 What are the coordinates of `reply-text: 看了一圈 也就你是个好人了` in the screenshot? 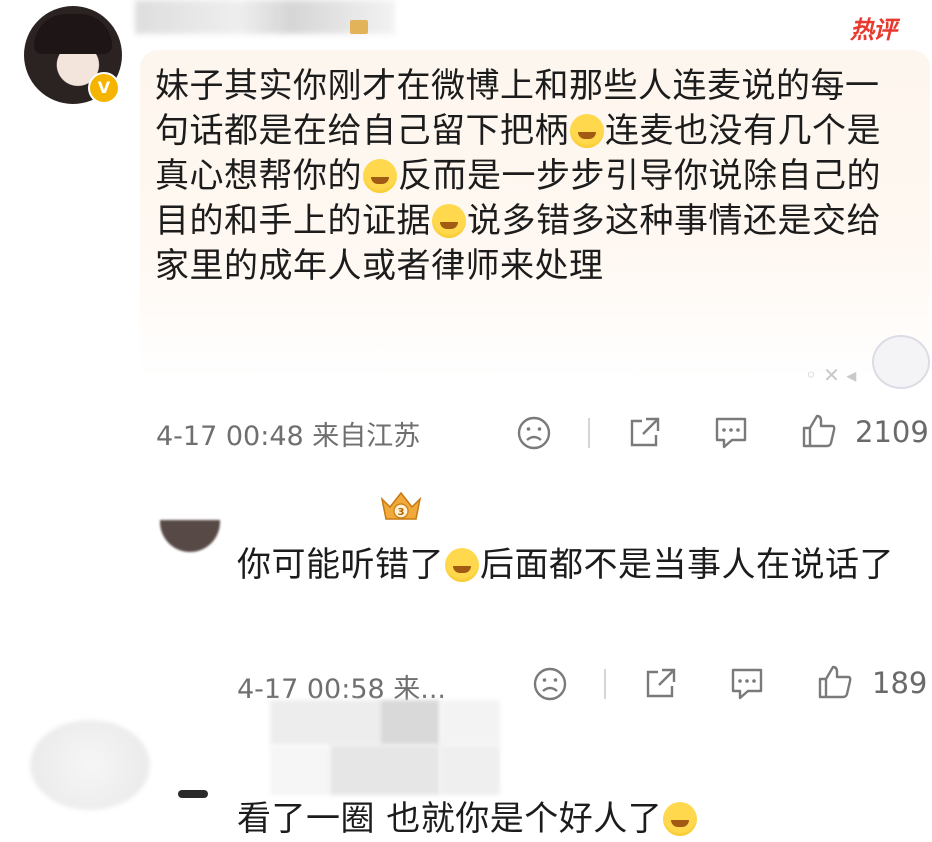 It's located at (467, 819).